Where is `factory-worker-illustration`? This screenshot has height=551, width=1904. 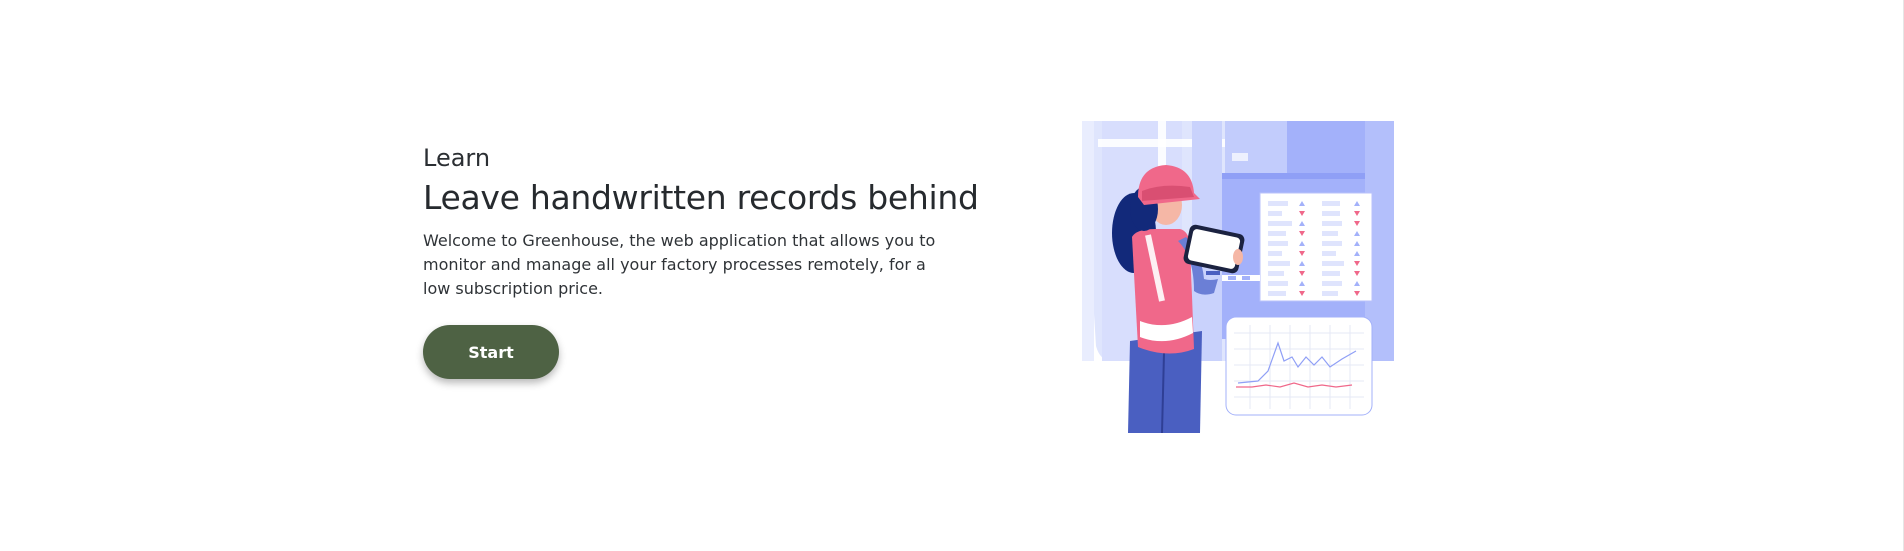 factory-worker-illustration is located at coordinates (1242, 277).